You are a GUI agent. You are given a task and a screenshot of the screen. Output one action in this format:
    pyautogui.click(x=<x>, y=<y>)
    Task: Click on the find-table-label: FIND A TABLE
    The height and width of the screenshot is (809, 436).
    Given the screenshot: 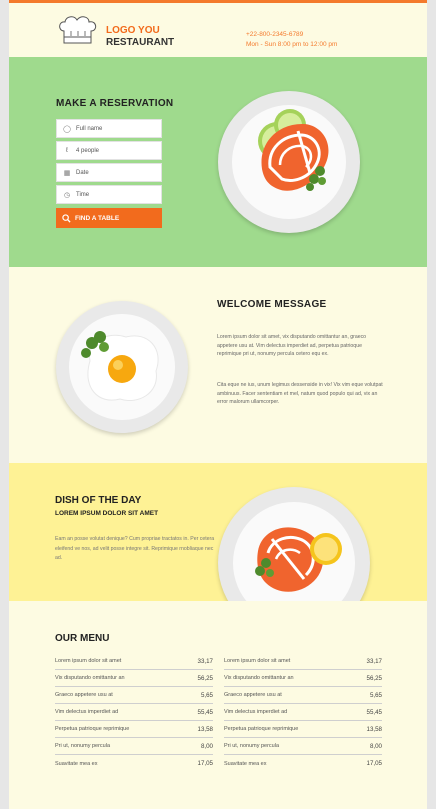 What is the action you would take?
    pyautogui.click(x=97, y=218)
    